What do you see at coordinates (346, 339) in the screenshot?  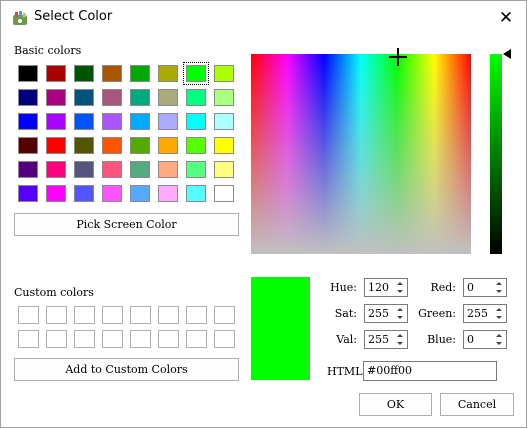 I see `val-label: Val:` at bounding box center [346, 339].